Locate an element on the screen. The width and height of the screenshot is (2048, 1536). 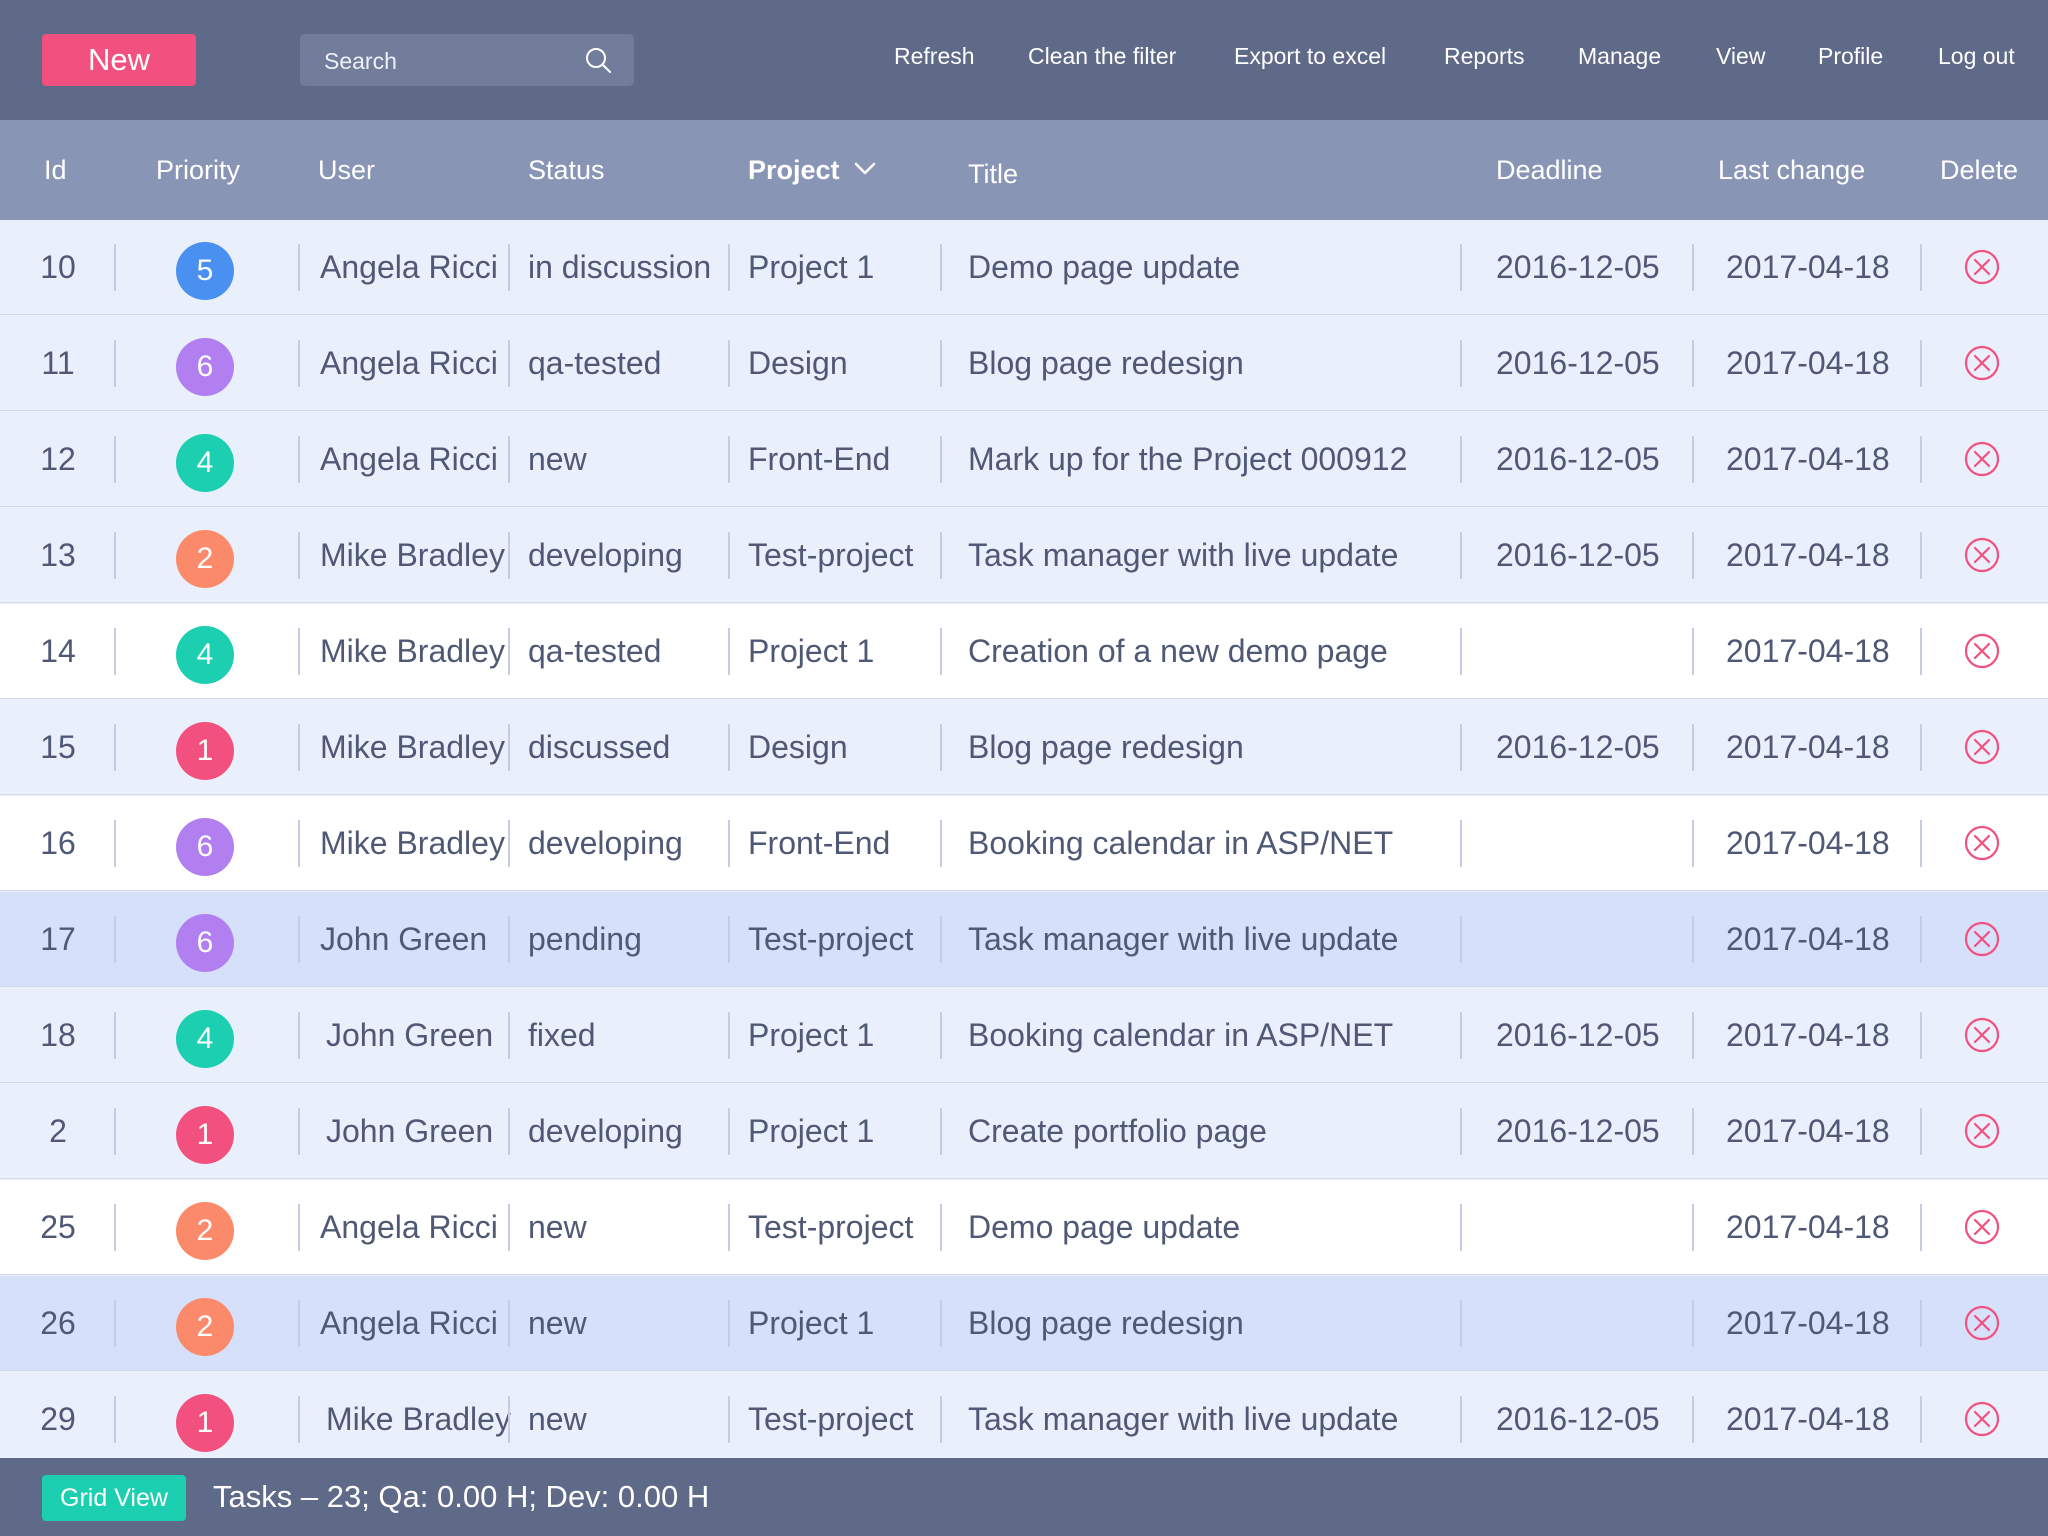
column-header-priority: Priority is located at coordinates (198, 170).